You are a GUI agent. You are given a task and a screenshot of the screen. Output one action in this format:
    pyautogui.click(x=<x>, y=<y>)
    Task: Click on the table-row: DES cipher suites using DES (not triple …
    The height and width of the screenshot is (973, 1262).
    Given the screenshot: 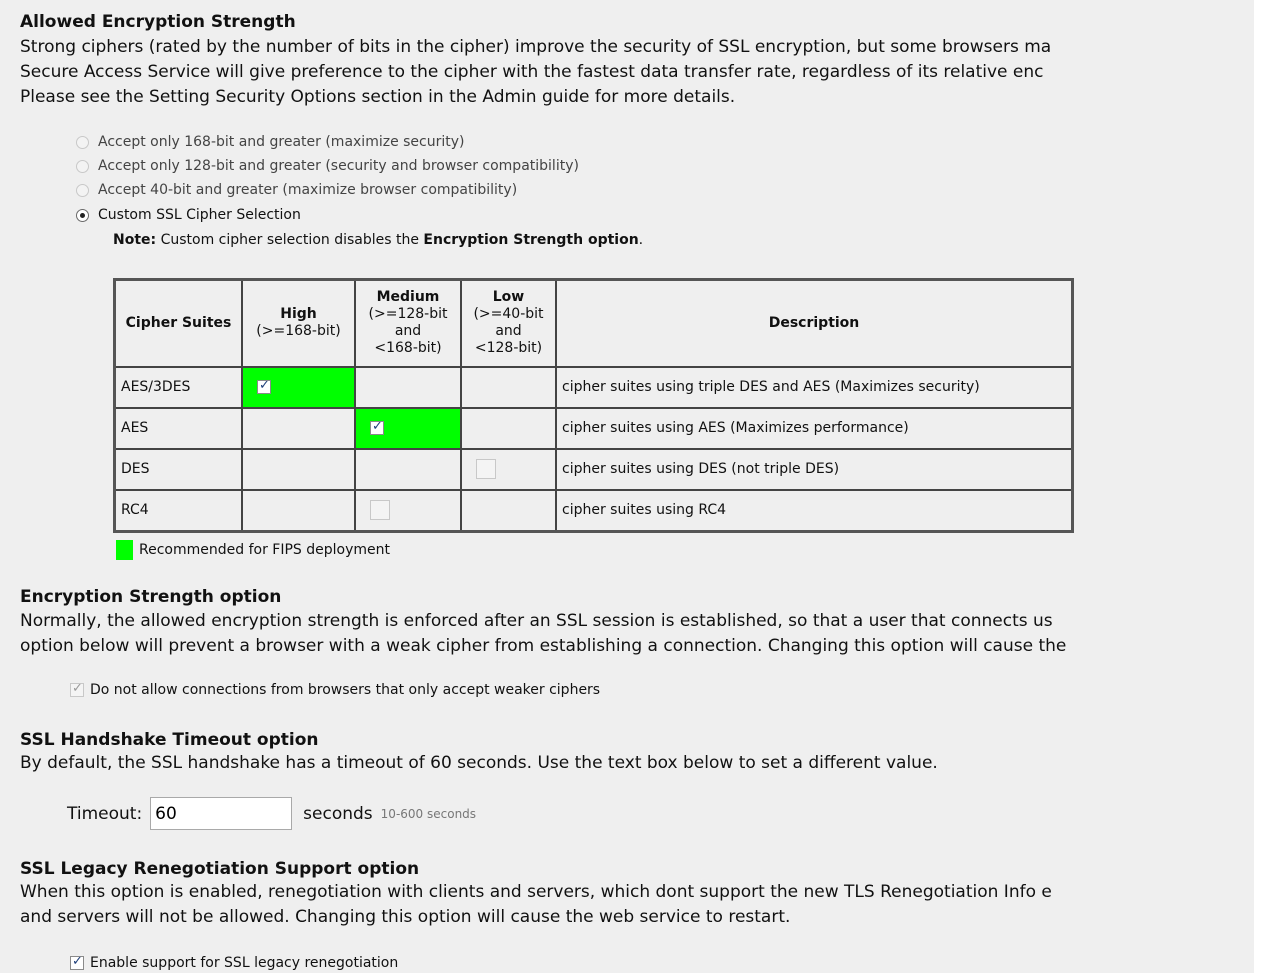 What is the action you would take?
    pyautogui.click(x=593, y=469)
    